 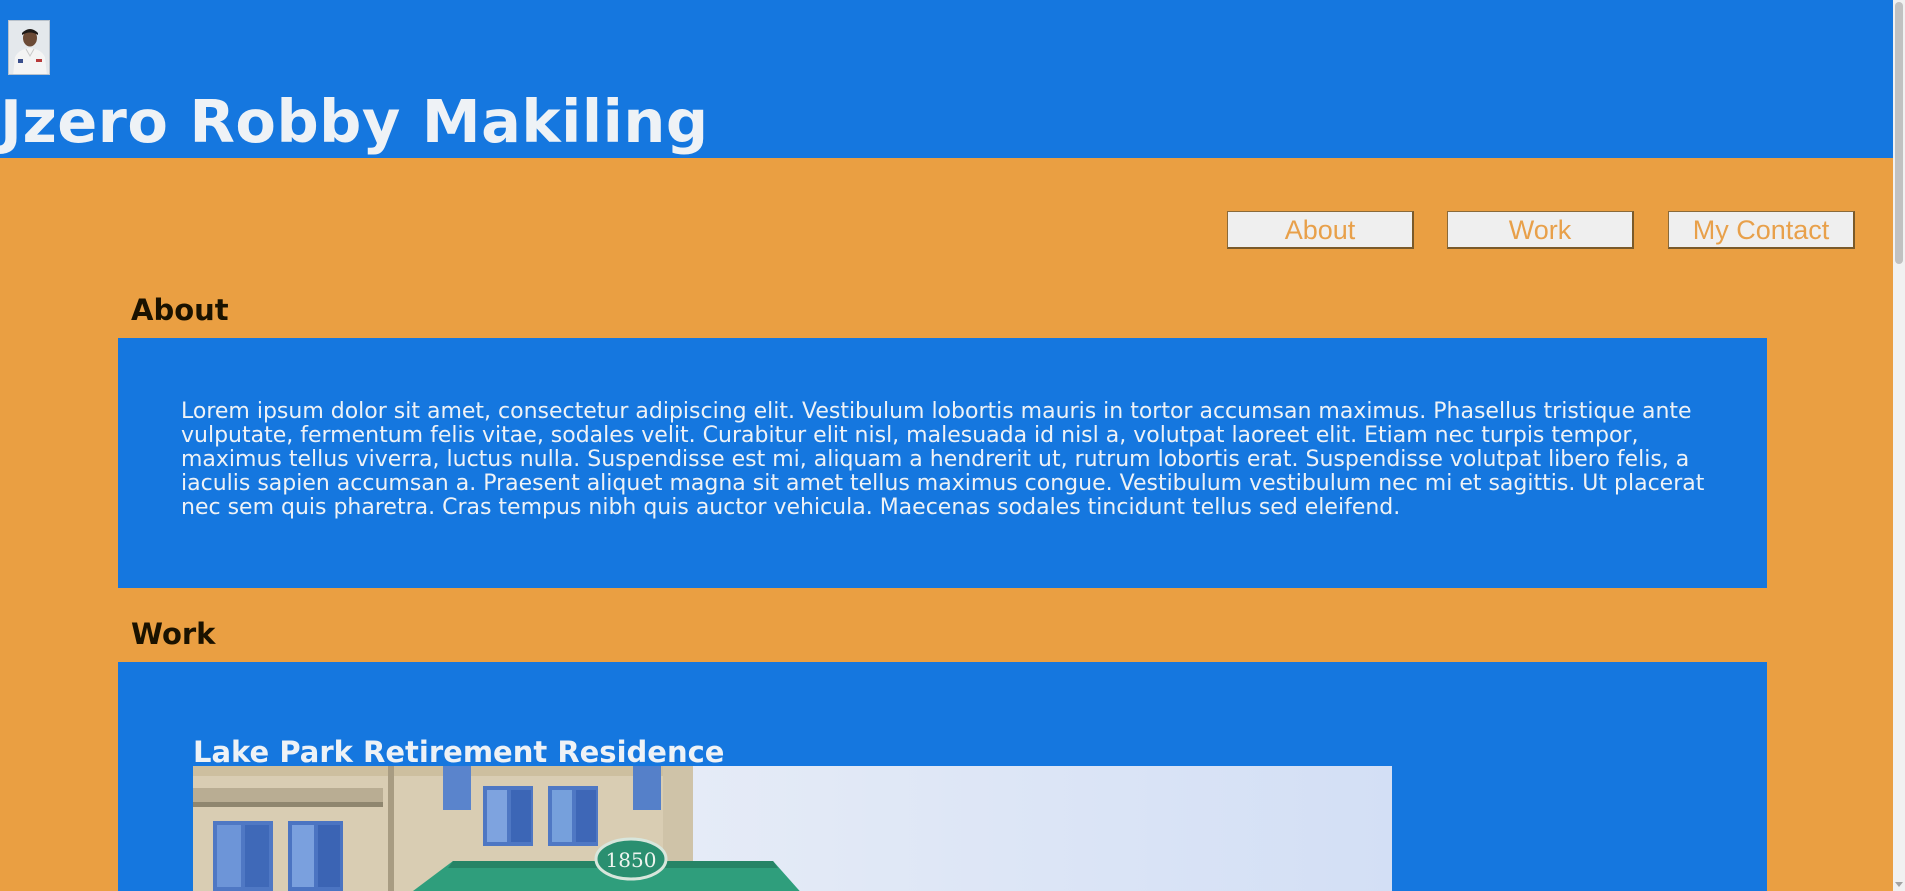 I want to click on work-heading: Work, so click(x=173, y=634).